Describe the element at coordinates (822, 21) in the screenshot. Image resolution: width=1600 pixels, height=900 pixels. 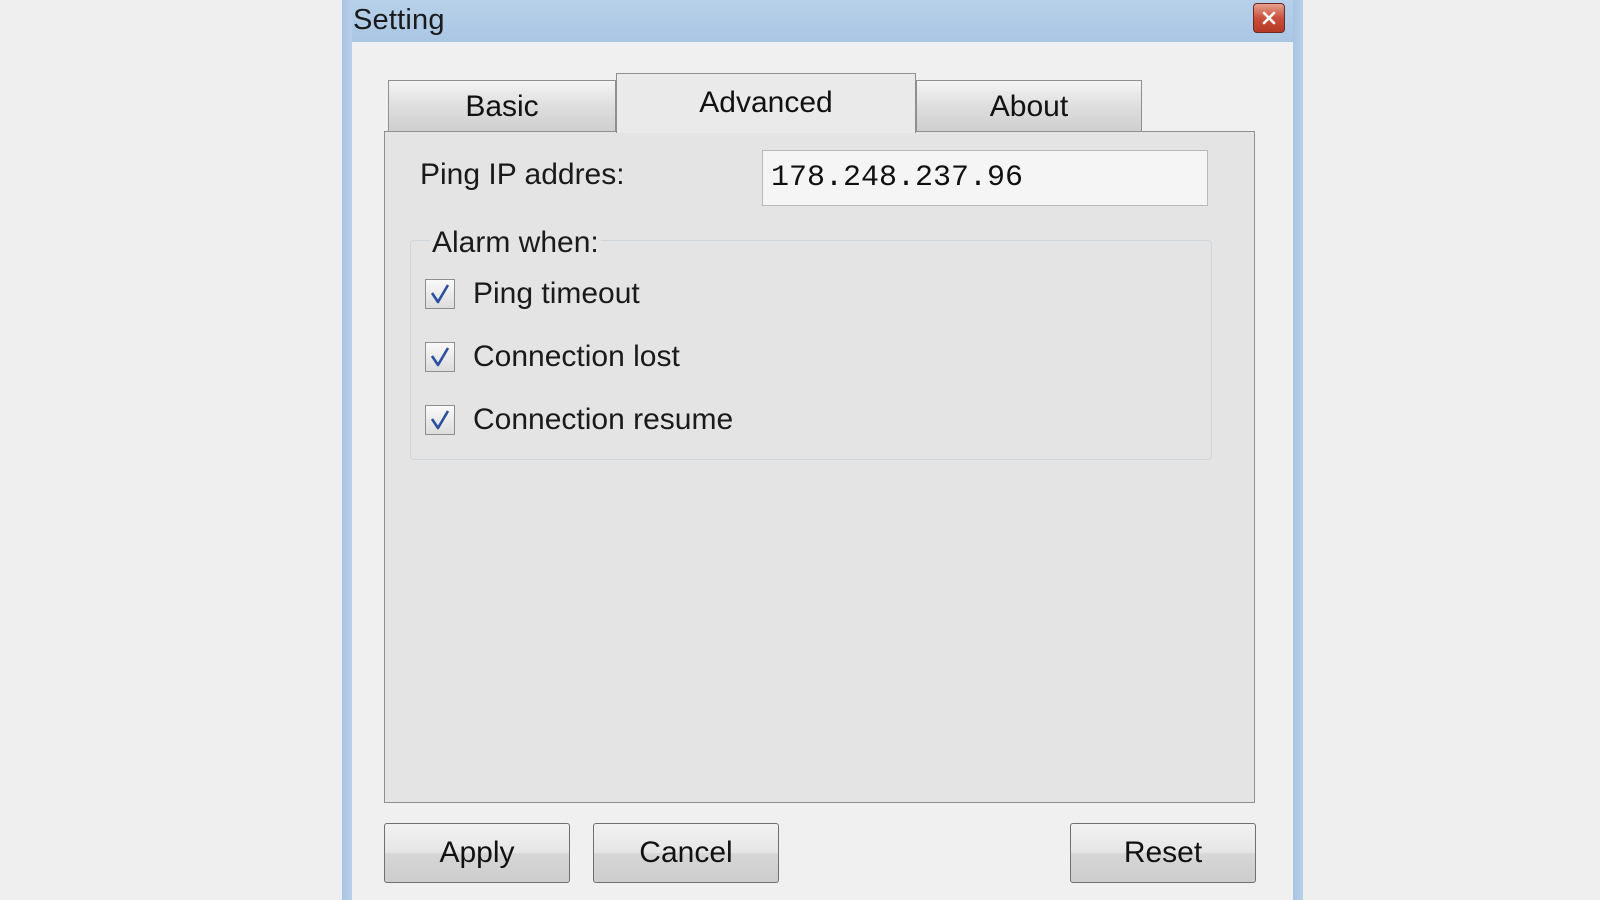
I see `title-bar: Setting` at that location.